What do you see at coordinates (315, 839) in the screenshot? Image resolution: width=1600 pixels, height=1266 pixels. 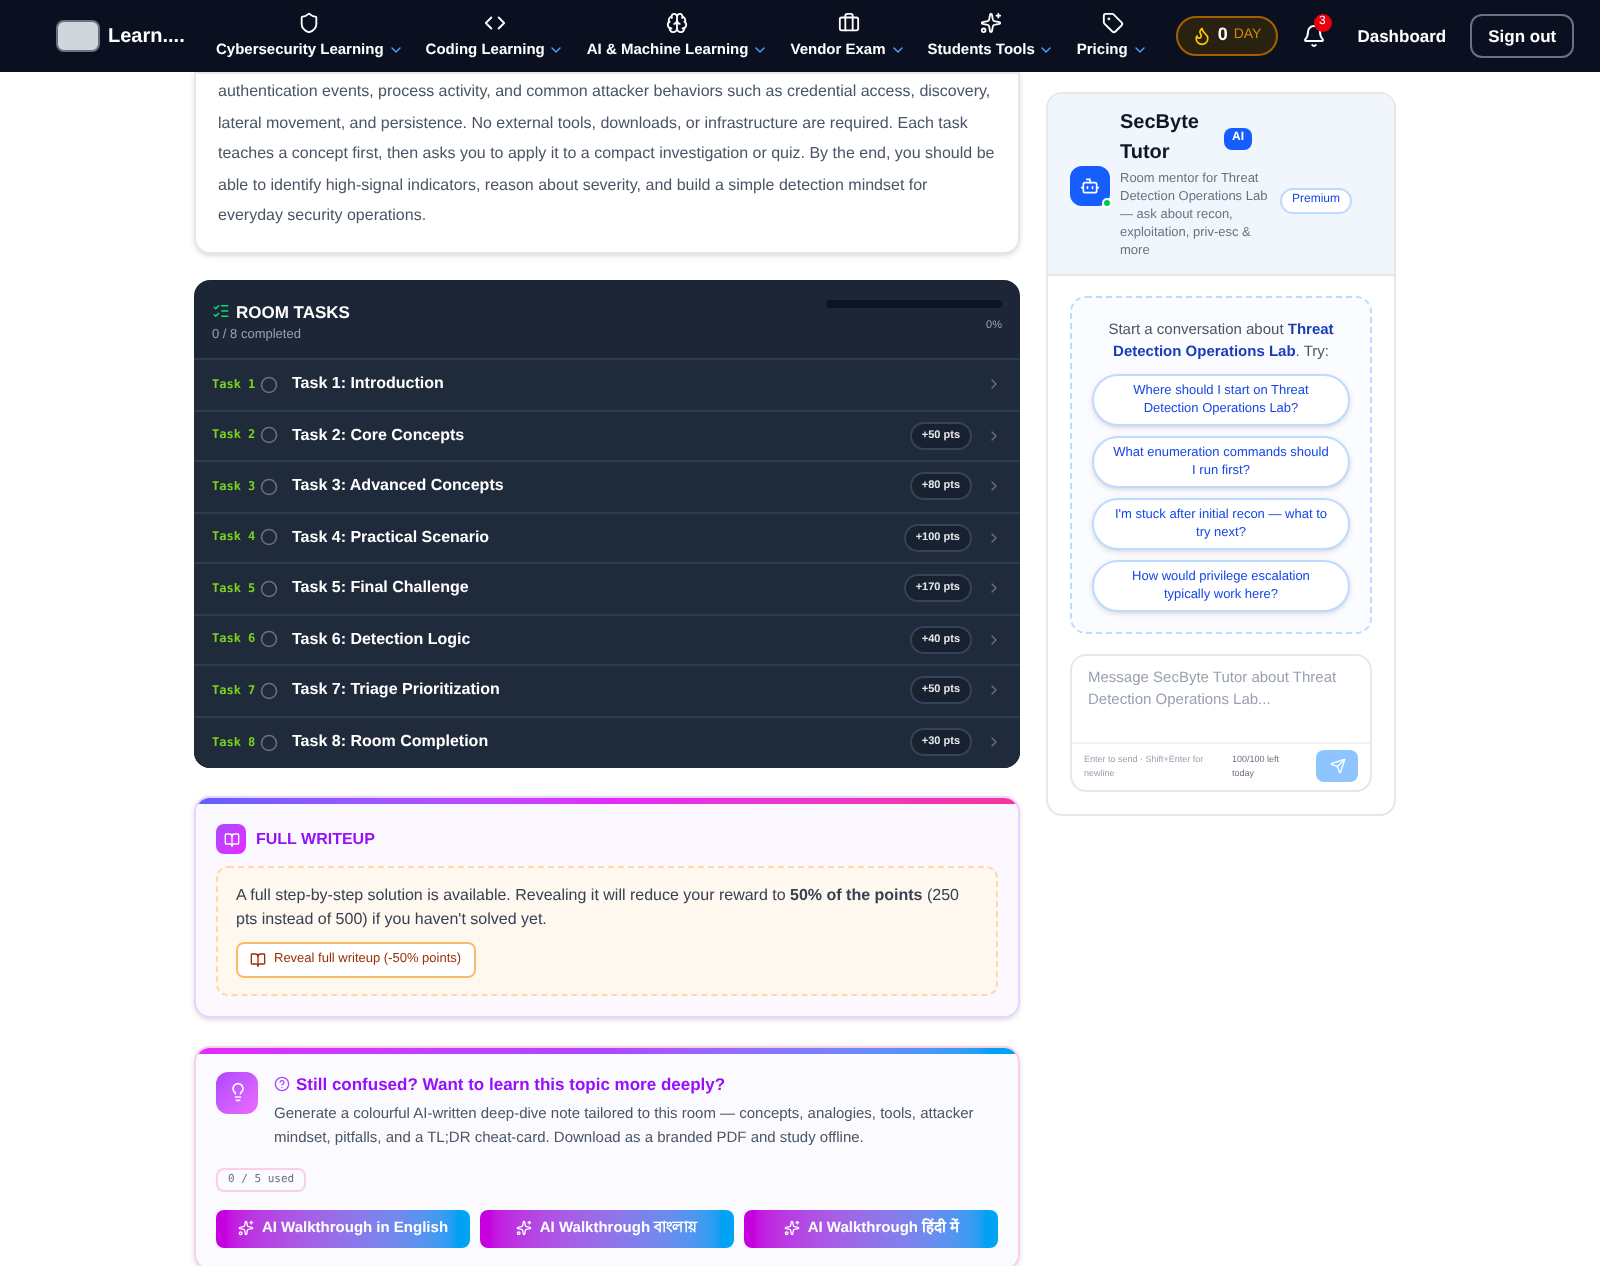 I see `writeup-title: FULL WRITEUP` at bounding box center [315, 839].